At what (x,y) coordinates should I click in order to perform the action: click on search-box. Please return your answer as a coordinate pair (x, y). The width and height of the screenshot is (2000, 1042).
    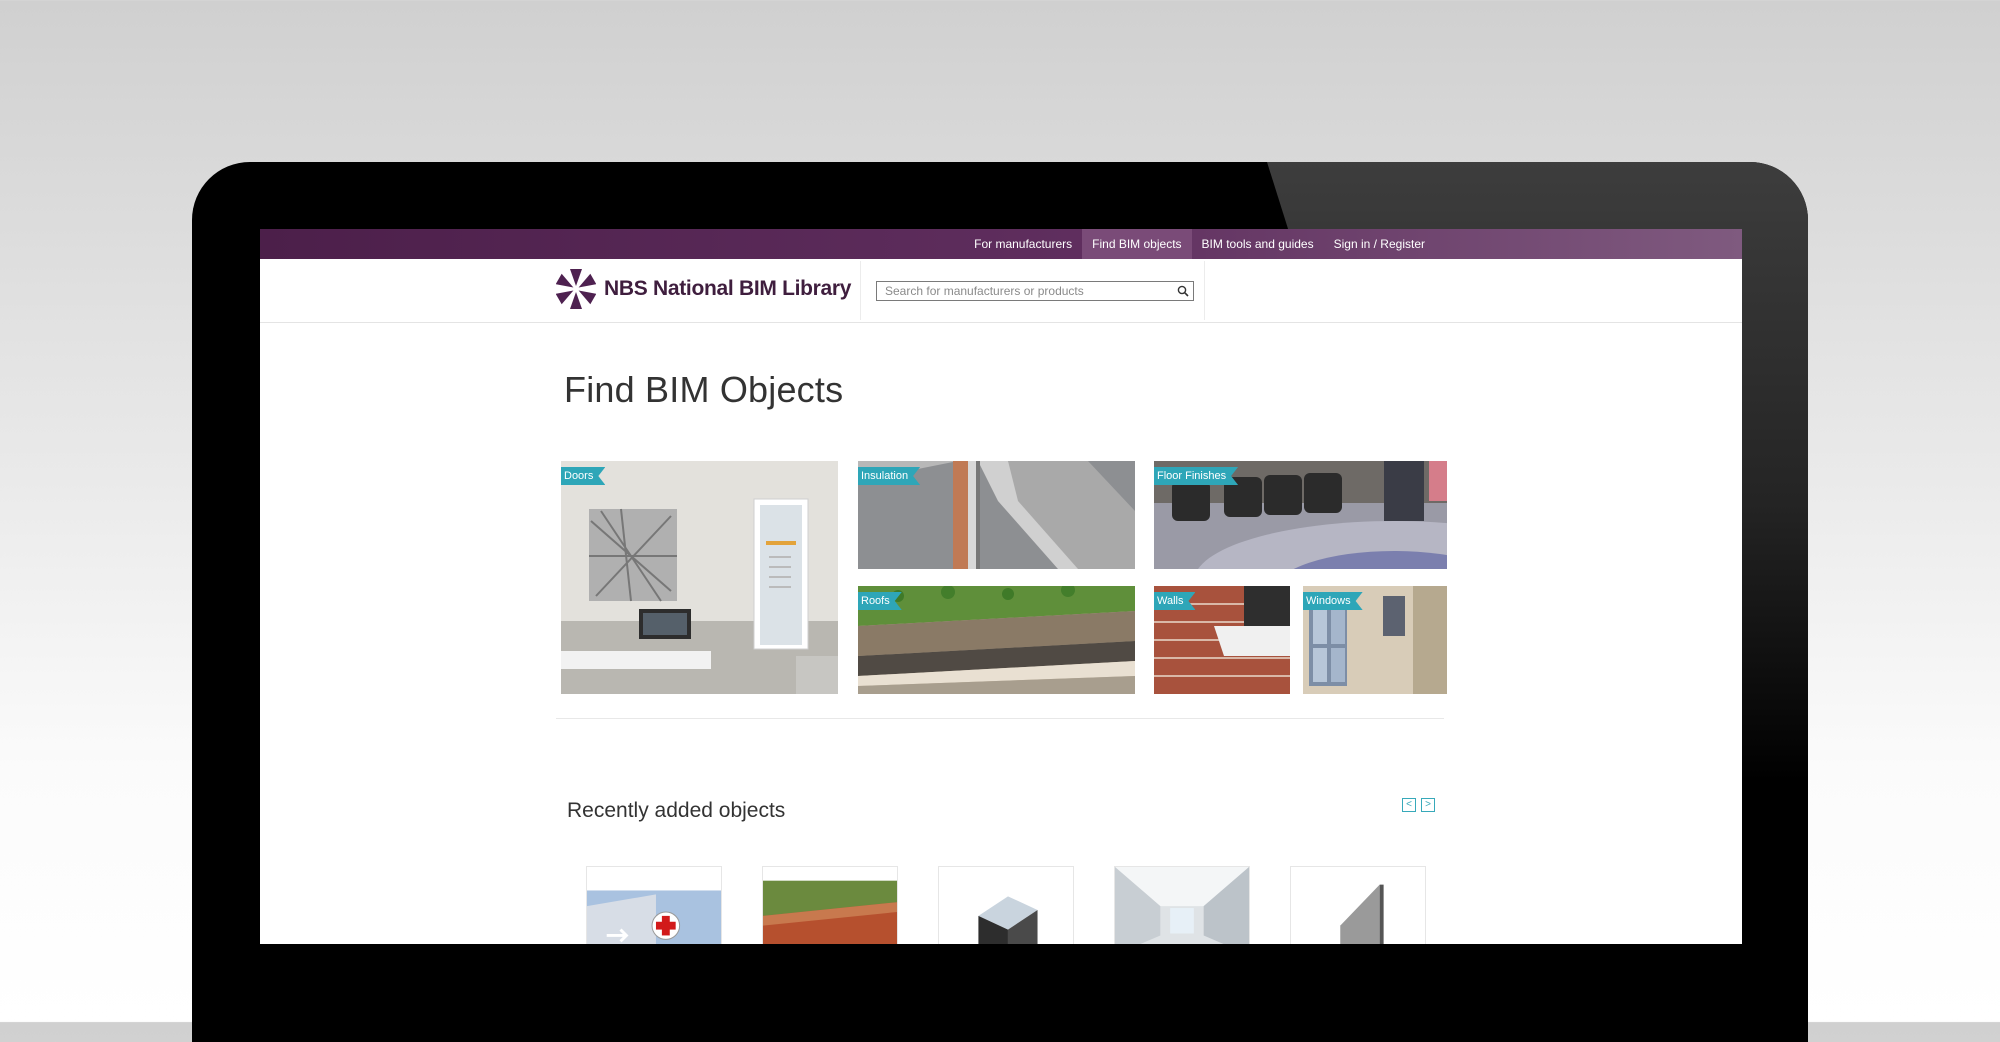
    Looking at the image, I should click on (1035, 291).